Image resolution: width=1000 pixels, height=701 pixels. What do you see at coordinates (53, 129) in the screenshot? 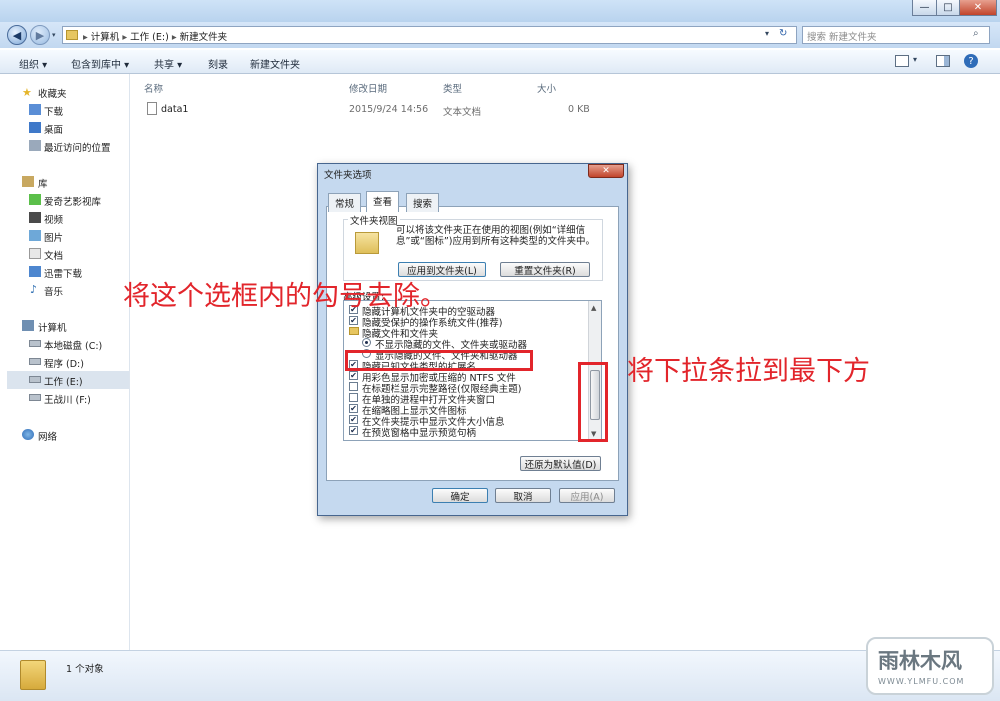
I see `sidebar-item-desktop: 桌面` at bounding box center [53, 129].